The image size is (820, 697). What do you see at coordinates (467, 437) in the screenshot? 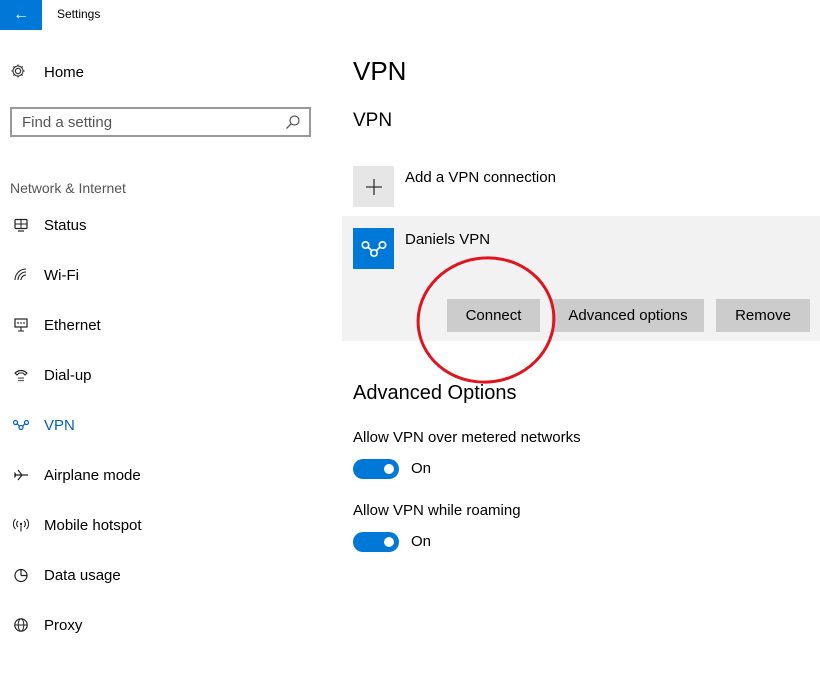
I see `metered-networks-label: Allow VPN over metered networks` at bounding box center [467, 437].